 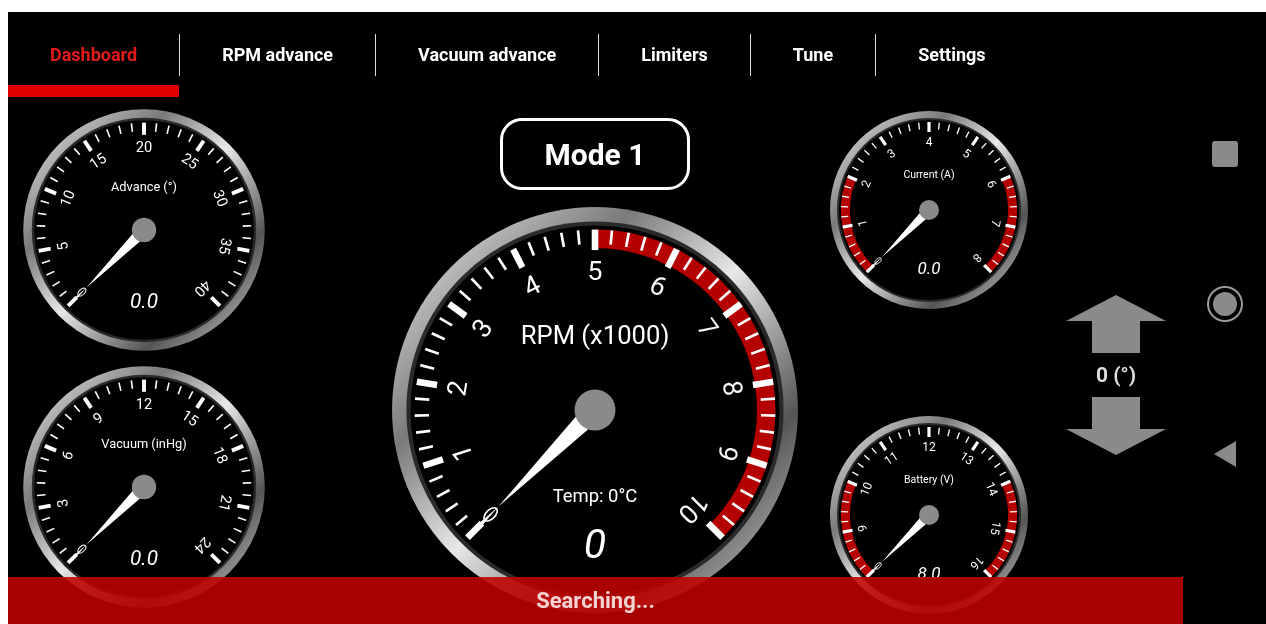 I want to click on mode-button: Mode 1, so click(x=595, y=154).